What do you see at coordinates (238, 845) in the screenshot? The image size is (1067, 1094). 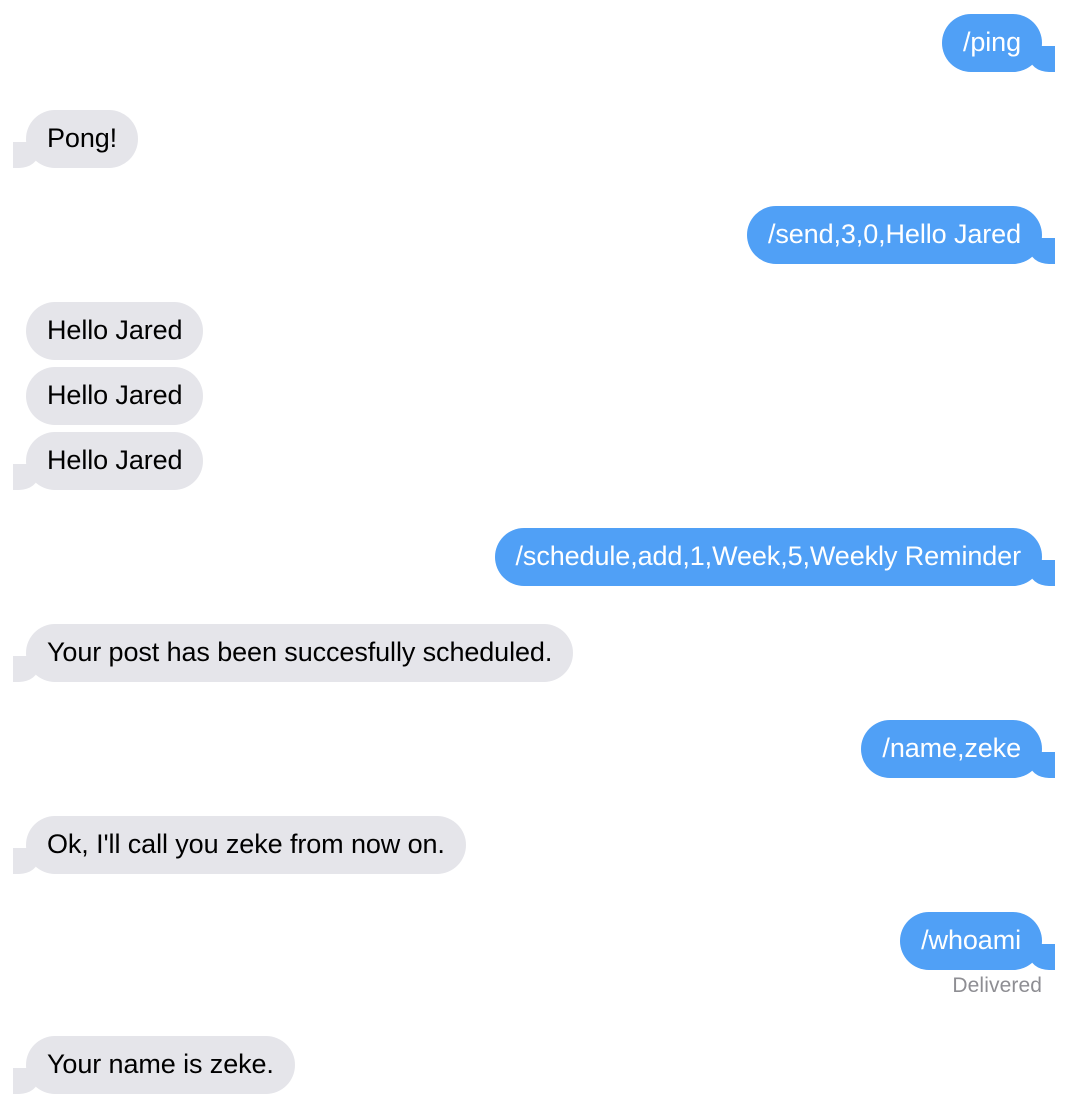 I see `message-bubble-incoming: Ok, I'll call you zeke from now on.` at bounding box center [238, 845].